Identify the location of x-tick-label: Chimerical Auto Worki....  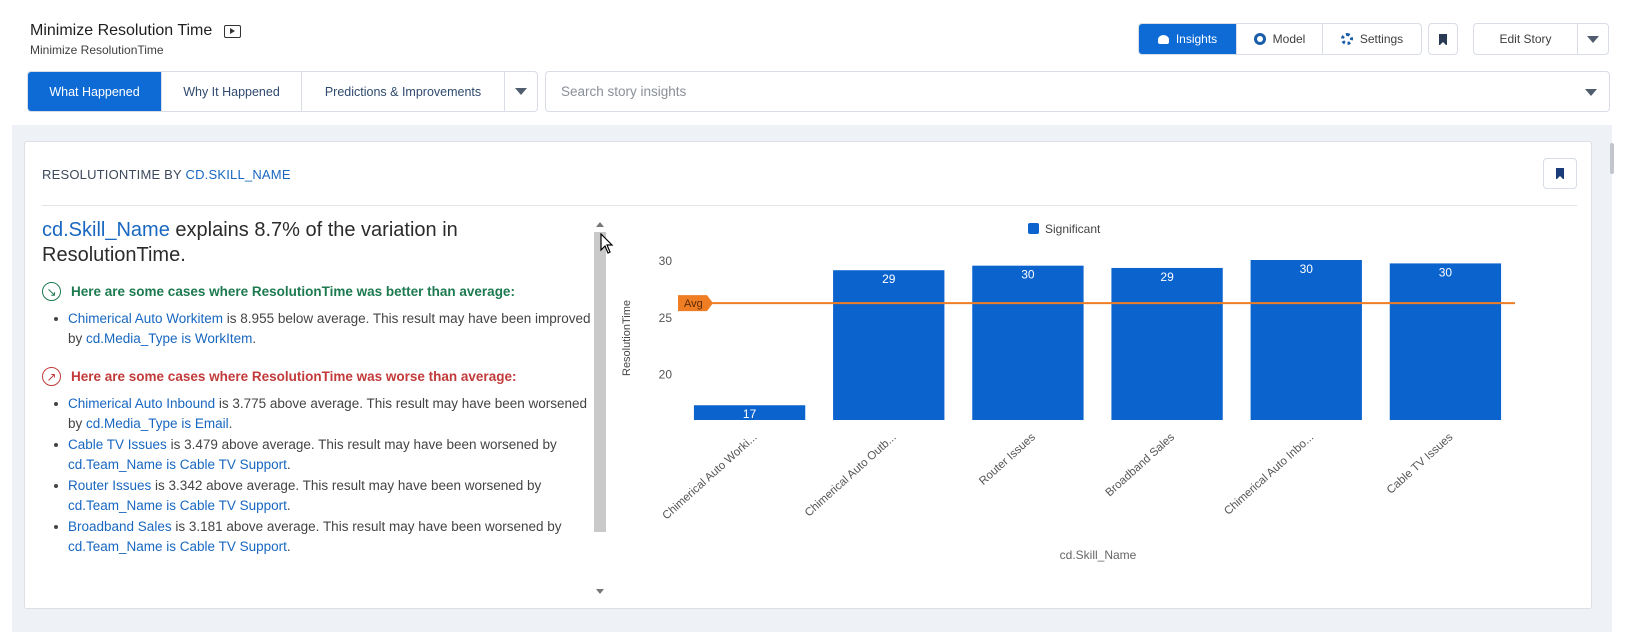
(710, 476).